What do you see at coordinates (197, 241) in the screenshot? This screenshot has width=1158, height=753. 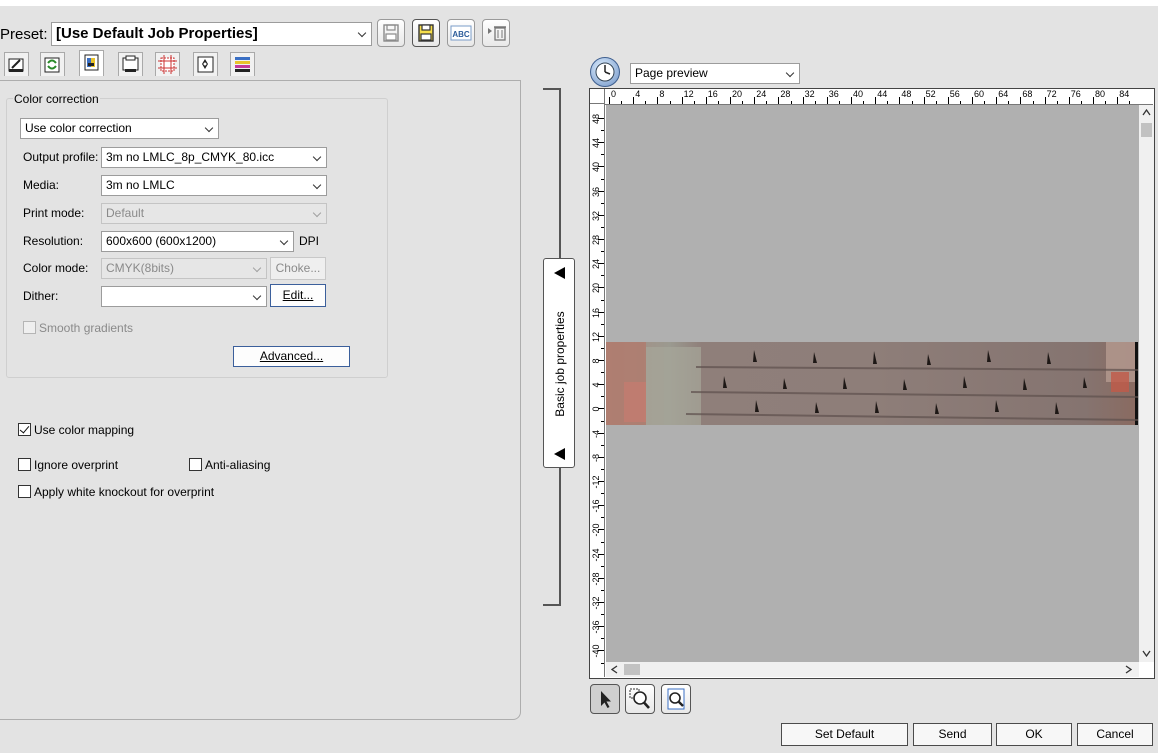 I see `resolution-dropdown: 600x600 (600x1200)` at bounding box center [197, 241].